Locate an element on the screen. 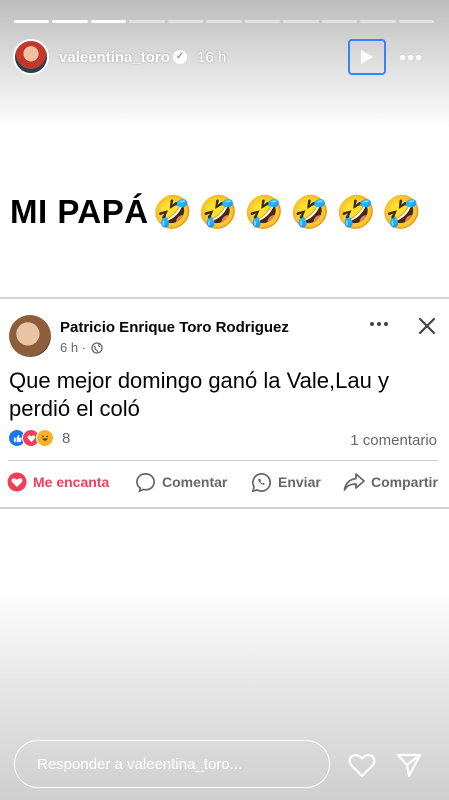 The image size is (449, 800). fb-share-label: Compartir is located at coordinates (404, 482).